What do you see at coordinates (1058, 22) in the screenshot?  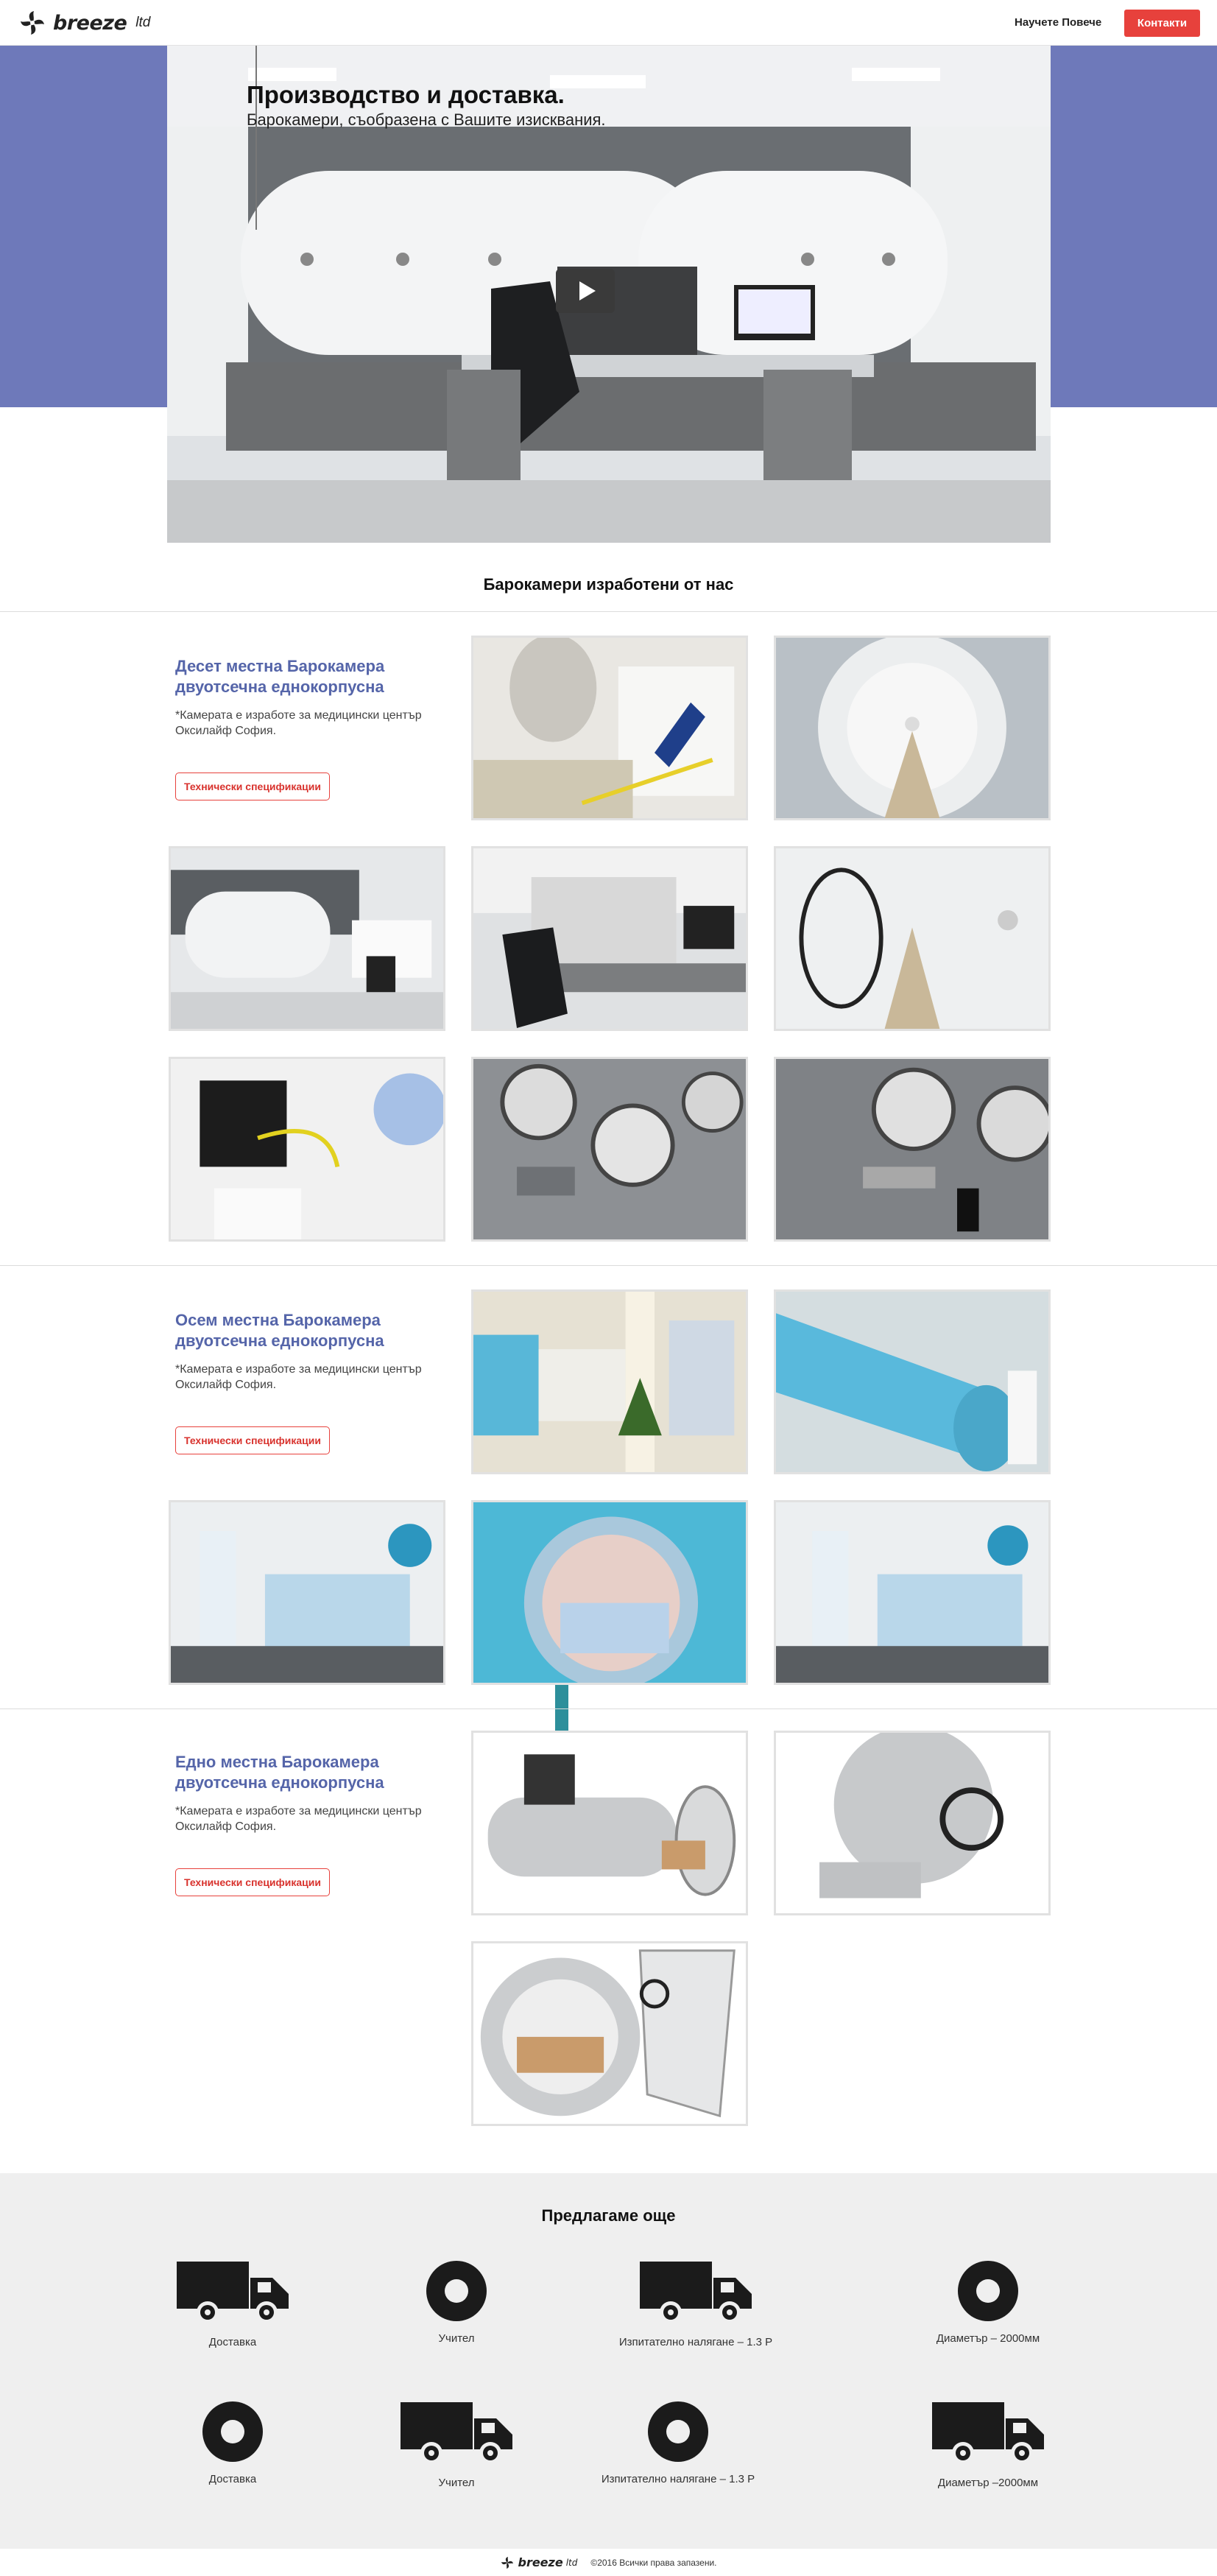 I see `nav-learn-more-link: Научете Повече` at bounding box center [1058, 22].